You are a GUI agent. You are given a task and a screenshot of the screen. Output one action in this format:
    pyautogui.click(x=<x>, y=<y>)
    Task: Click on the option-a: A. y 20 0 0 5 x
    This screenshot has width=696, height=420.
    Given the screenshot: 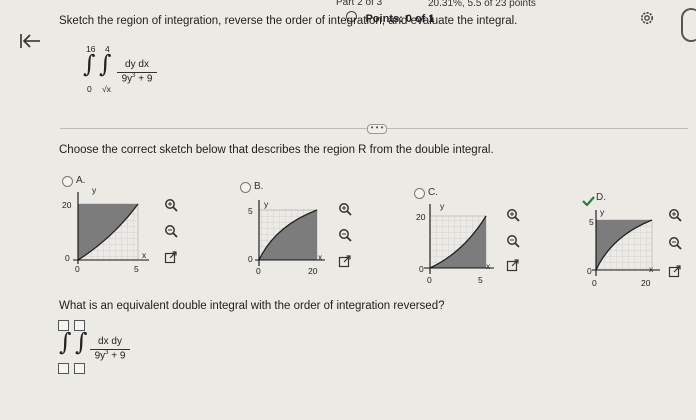 What is the action you would take?
    pyautogui.click(x=133, y=227)
    